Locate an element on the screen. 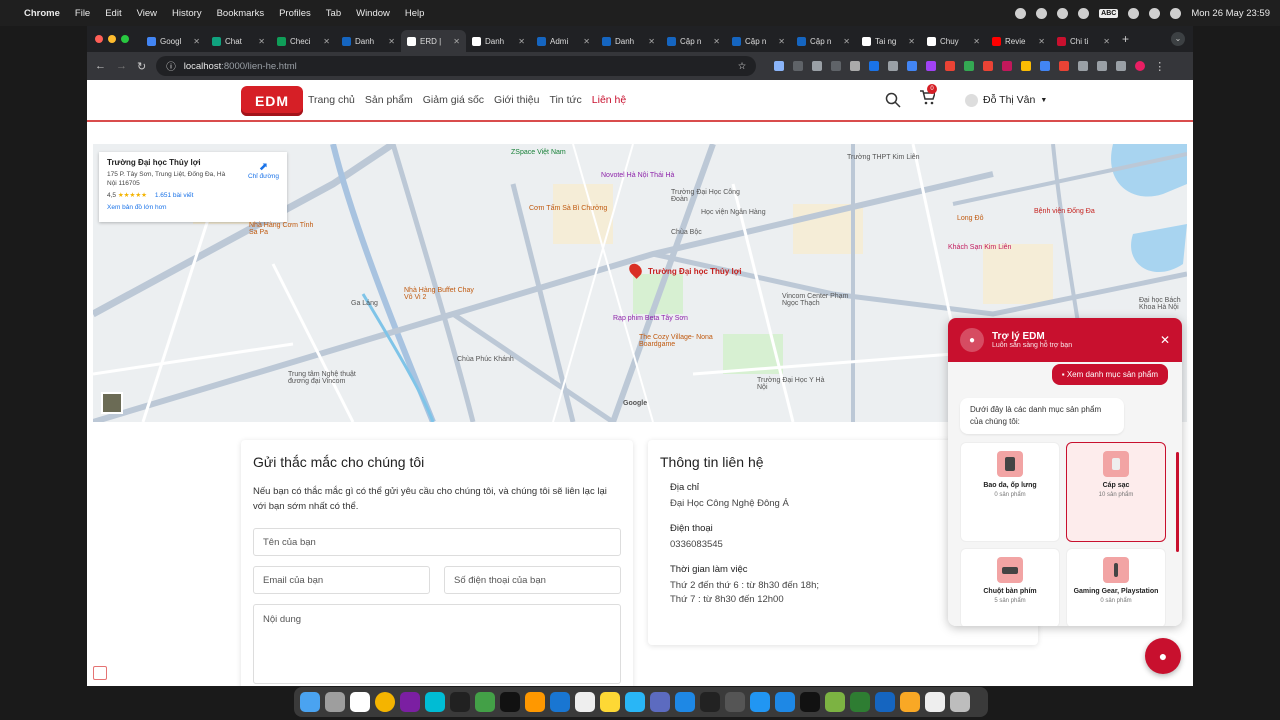  minimize-window-button is located at coordinates (112, 39).